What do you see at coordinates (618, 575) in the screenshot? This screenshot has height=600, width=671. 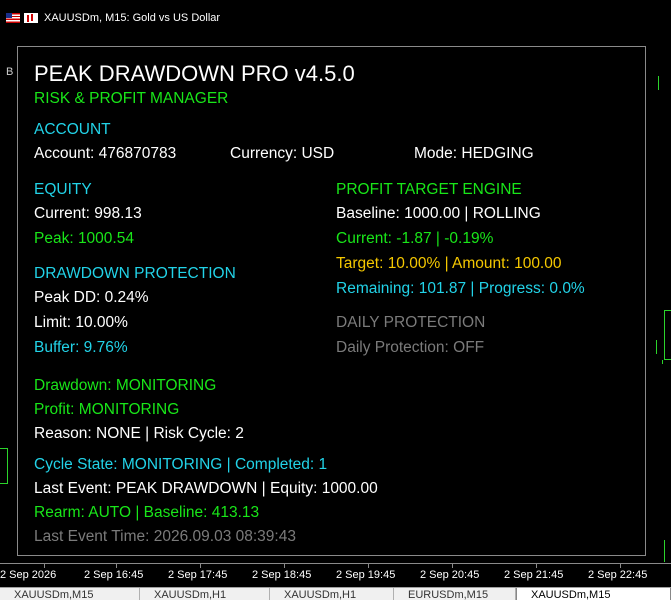 I see `time-axis-label: 2 Sep 22:45` at bounding box center [618, 575].